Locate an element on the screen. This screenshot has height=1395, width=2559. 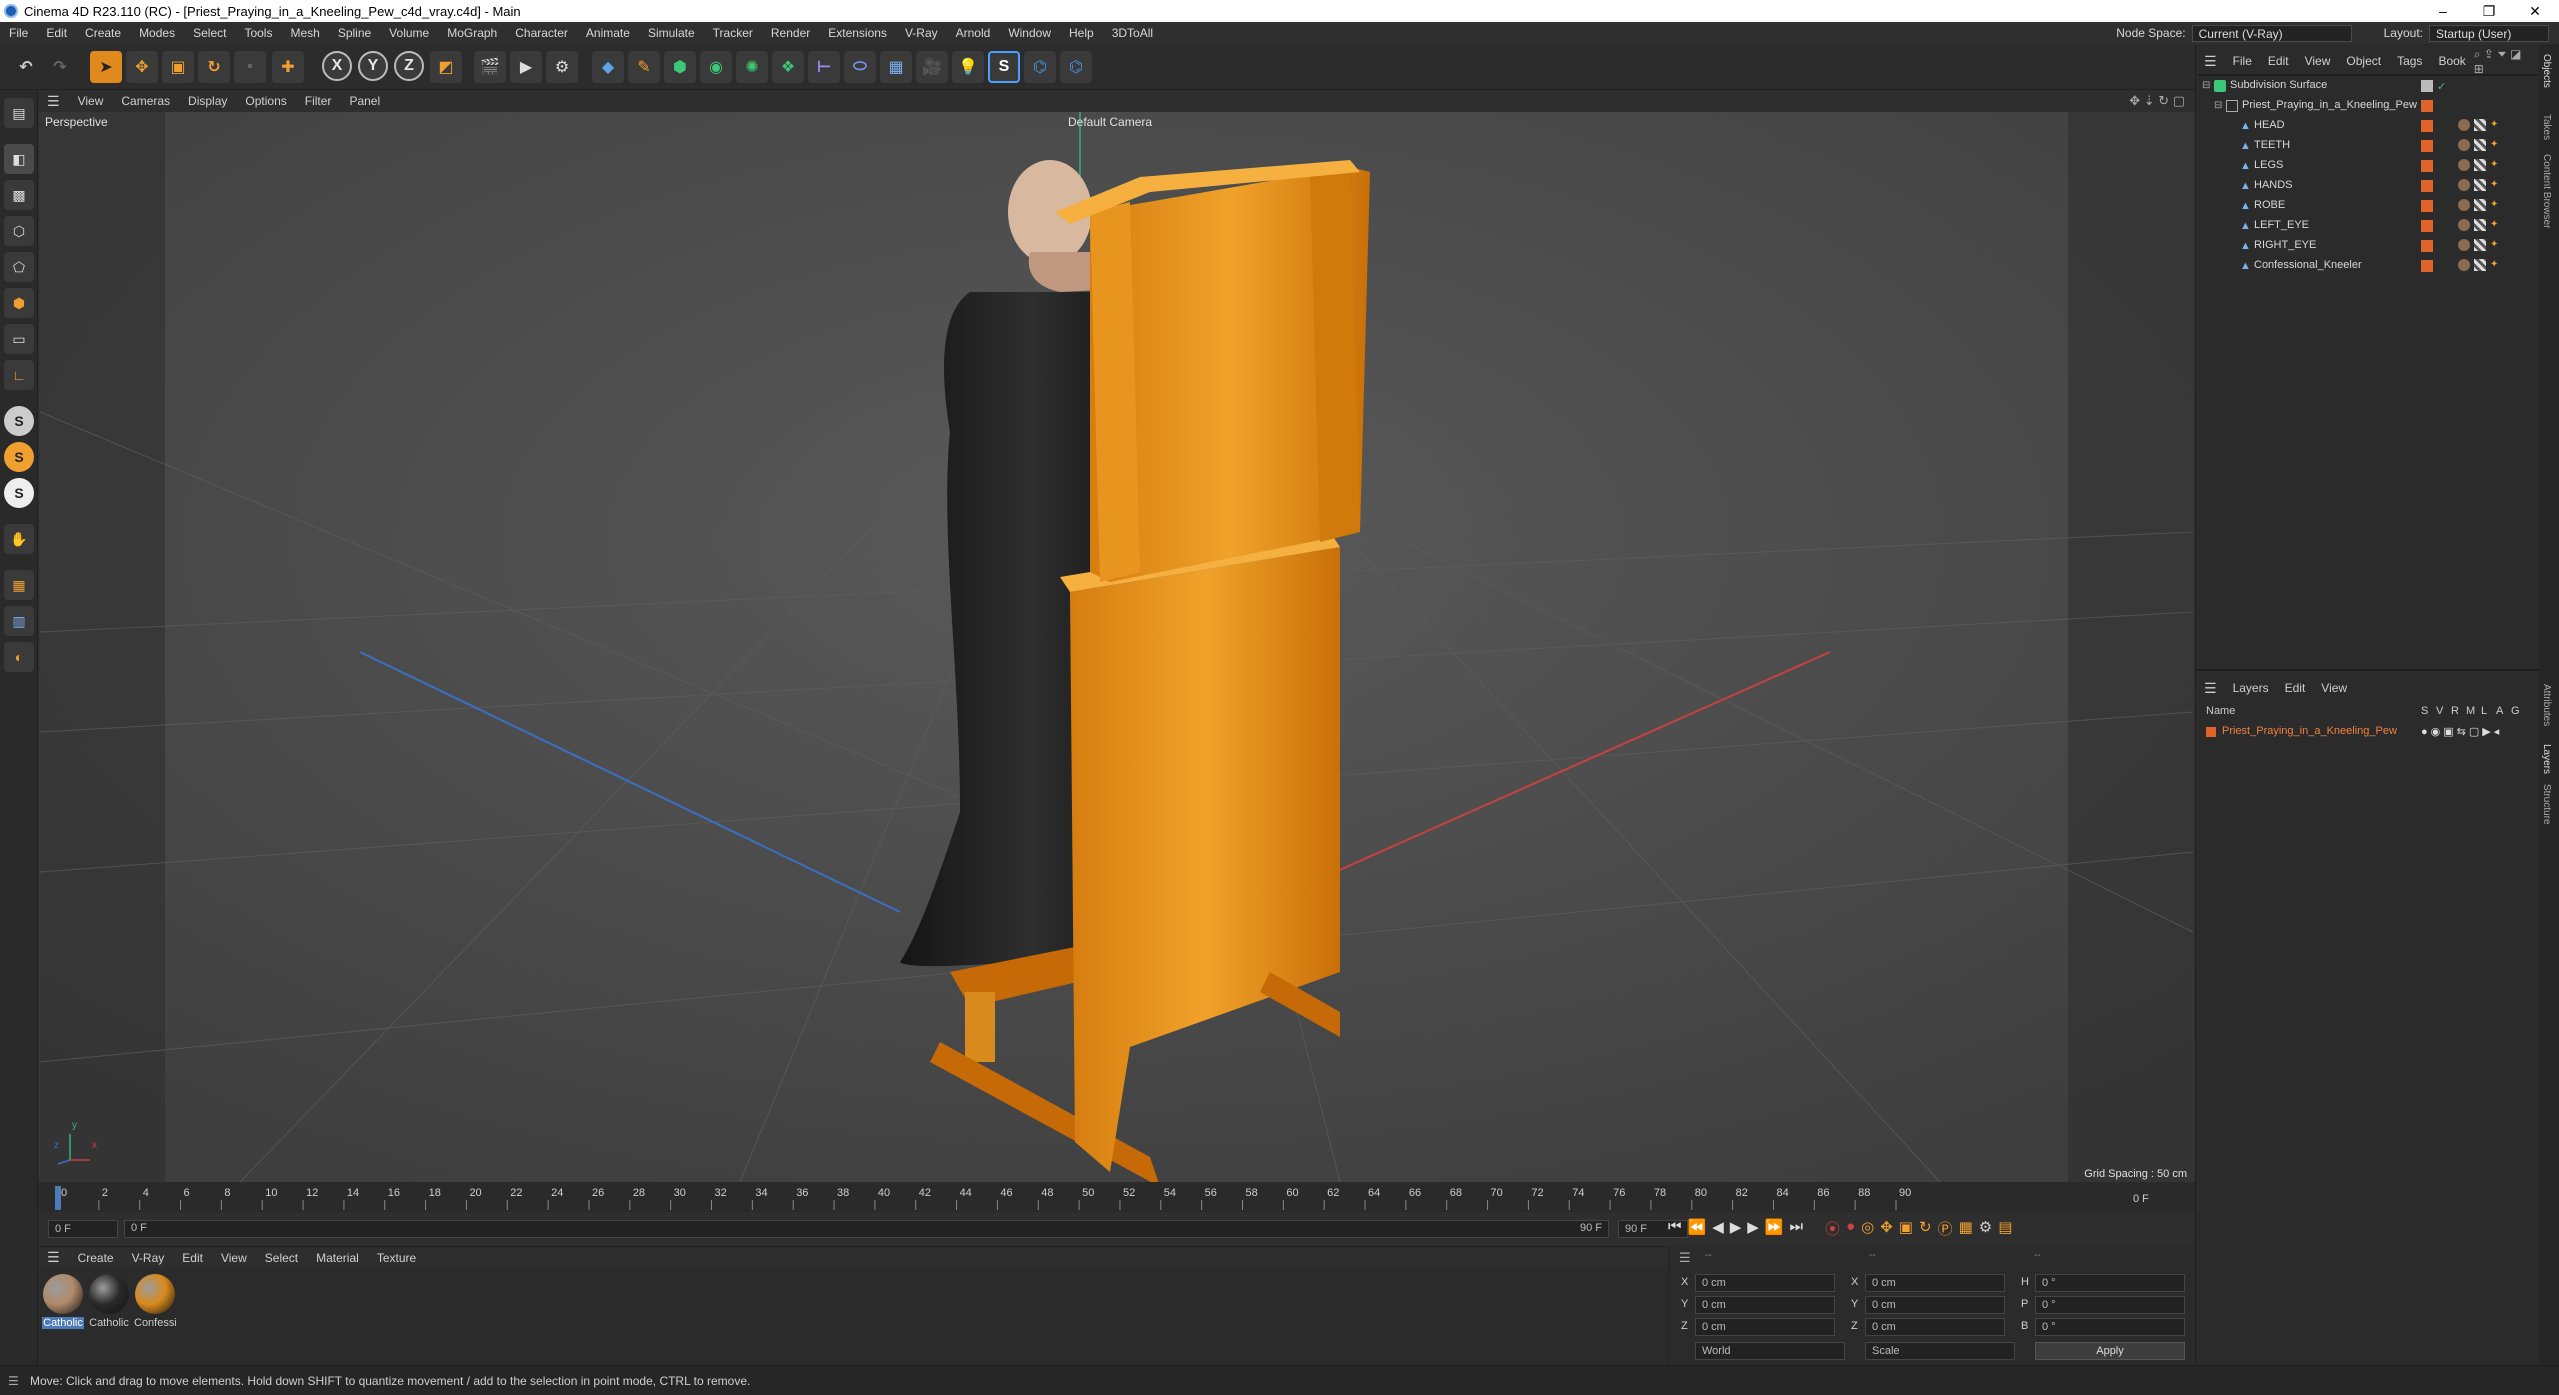
layer-row: Priest_Praying_in_a_Kneeling_Pew ●◉▣⇆▢▶◂ is located at coordinates (2368, 732).